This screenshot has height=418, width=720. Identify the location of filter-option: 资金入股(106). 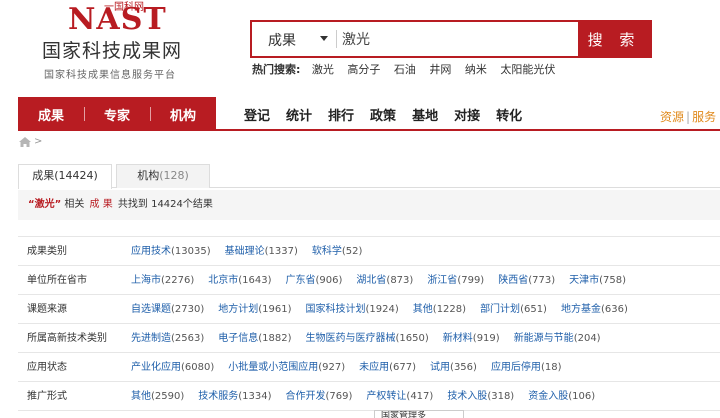
(561, 396).